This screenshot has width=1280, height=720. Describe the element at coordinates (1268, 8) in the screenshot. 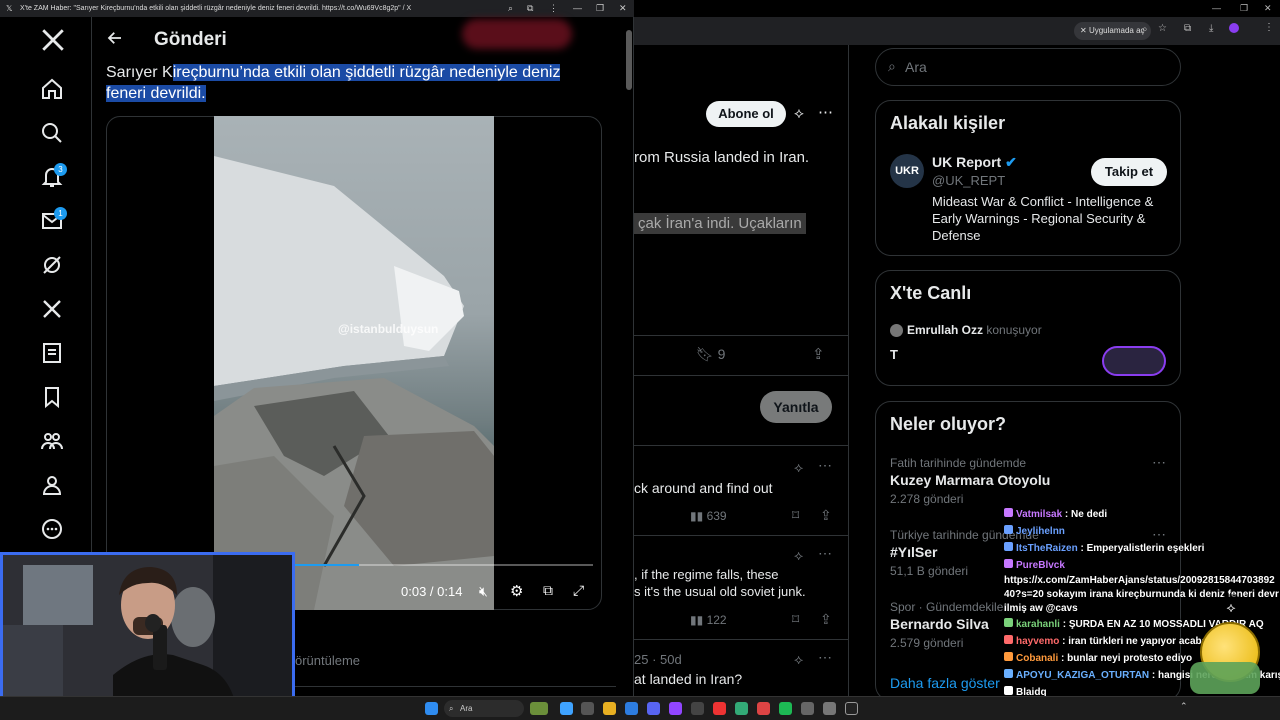

I see `bg-close-icon: ✕` at that location.